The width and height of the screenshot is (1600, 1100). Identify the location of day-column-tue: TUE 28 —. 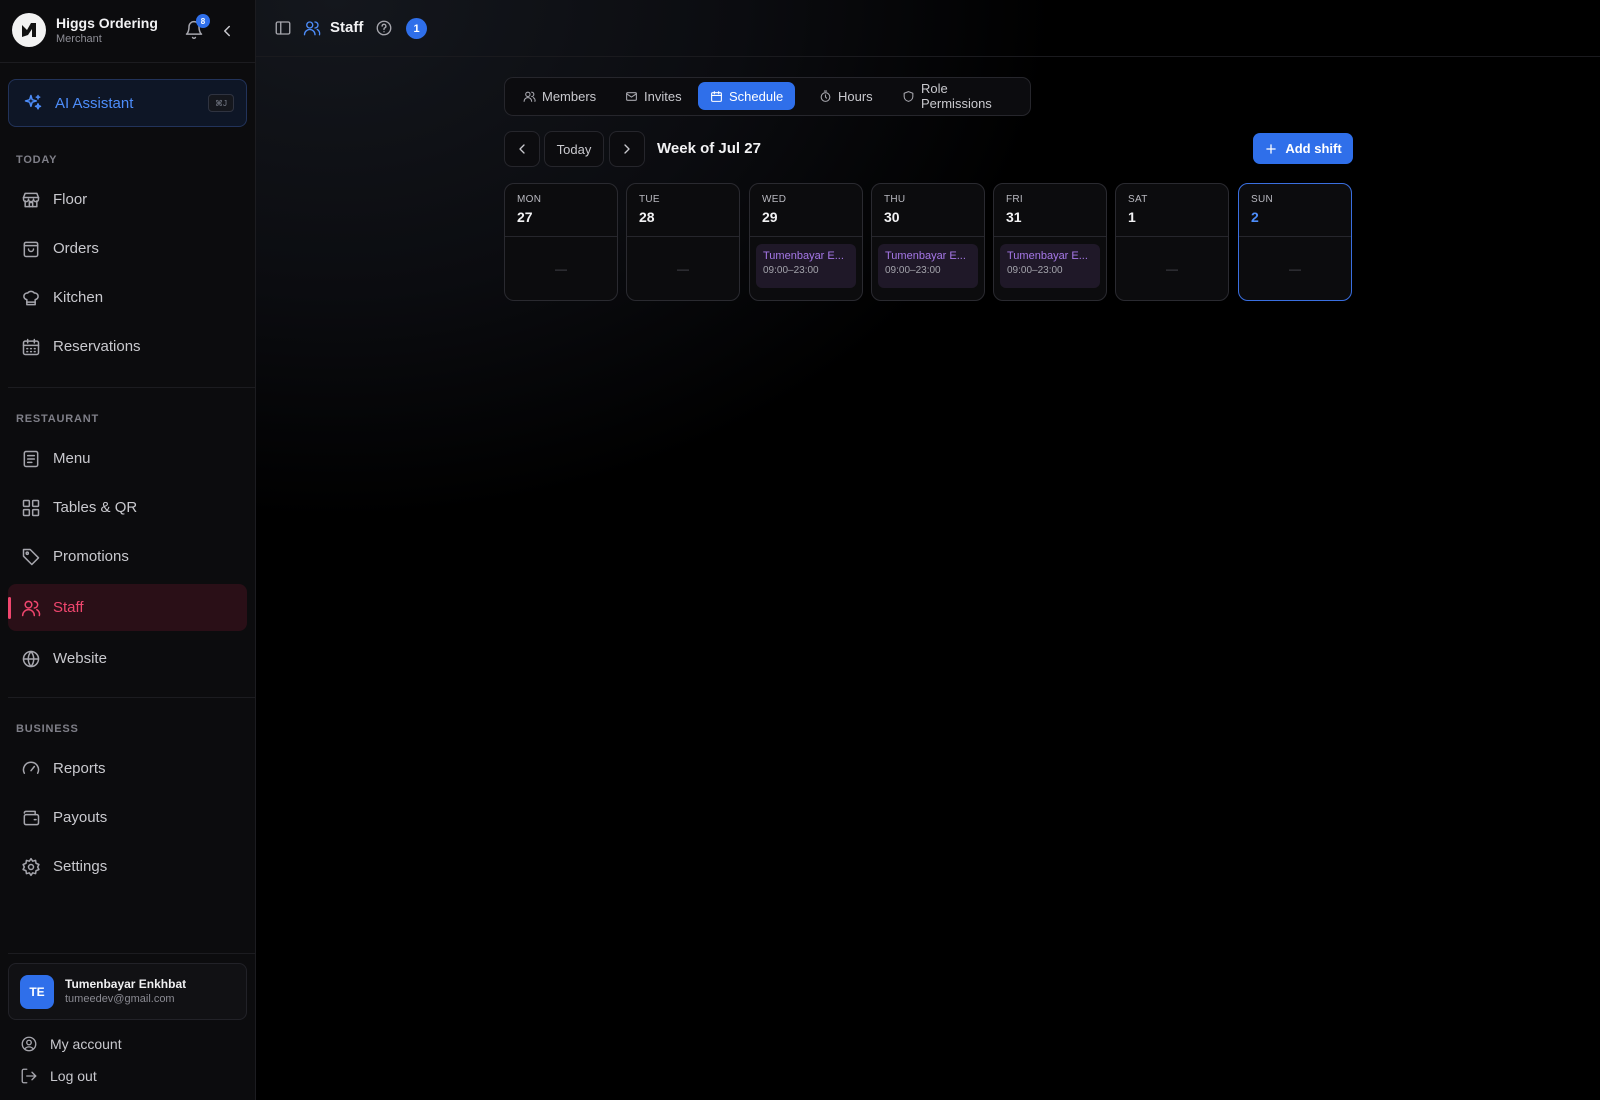
(683, 242).